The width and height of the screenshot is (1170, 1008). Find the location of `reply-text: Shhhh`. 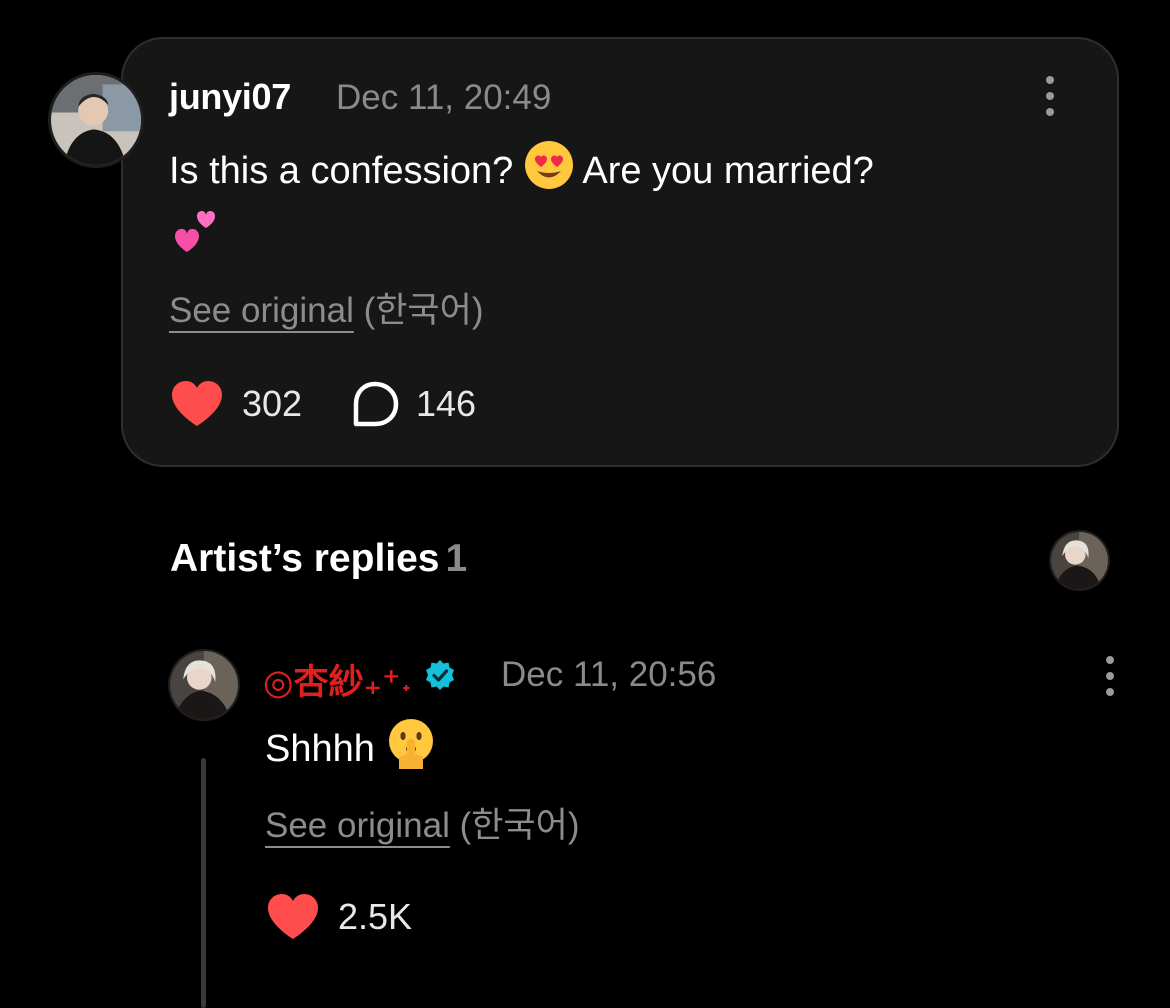

reply-text: Shhhh is located at coordinates (320, 749).